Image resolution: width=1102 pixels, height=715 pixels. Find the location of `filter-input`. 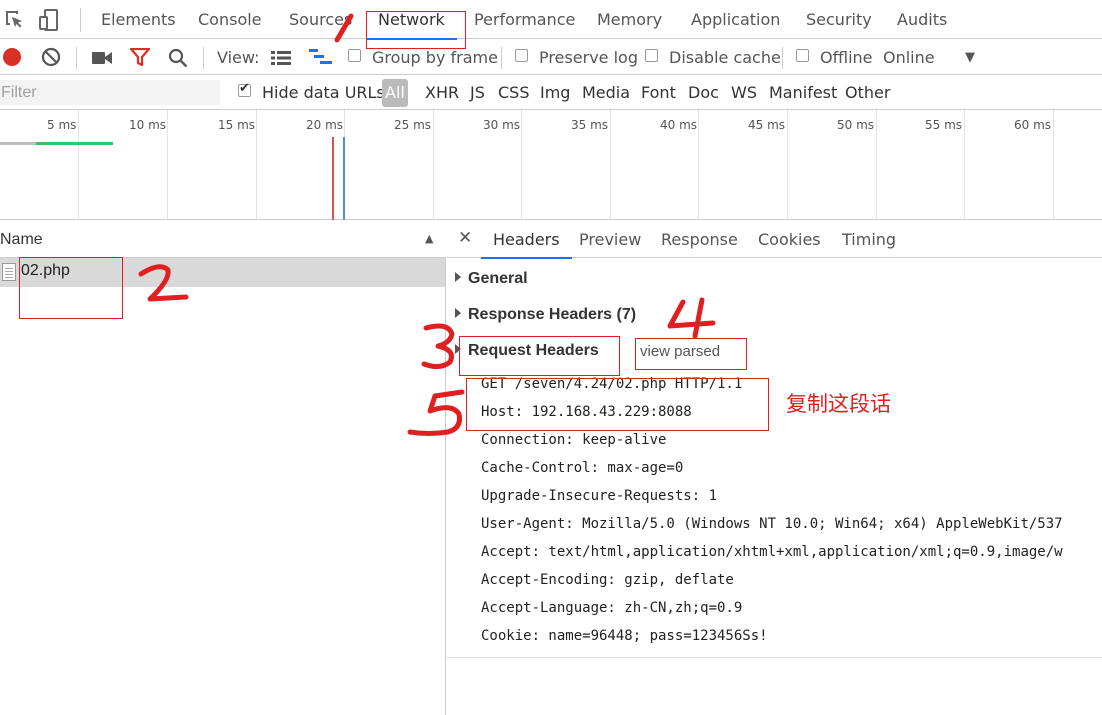

filter-input is located at coordinates (110, 92).